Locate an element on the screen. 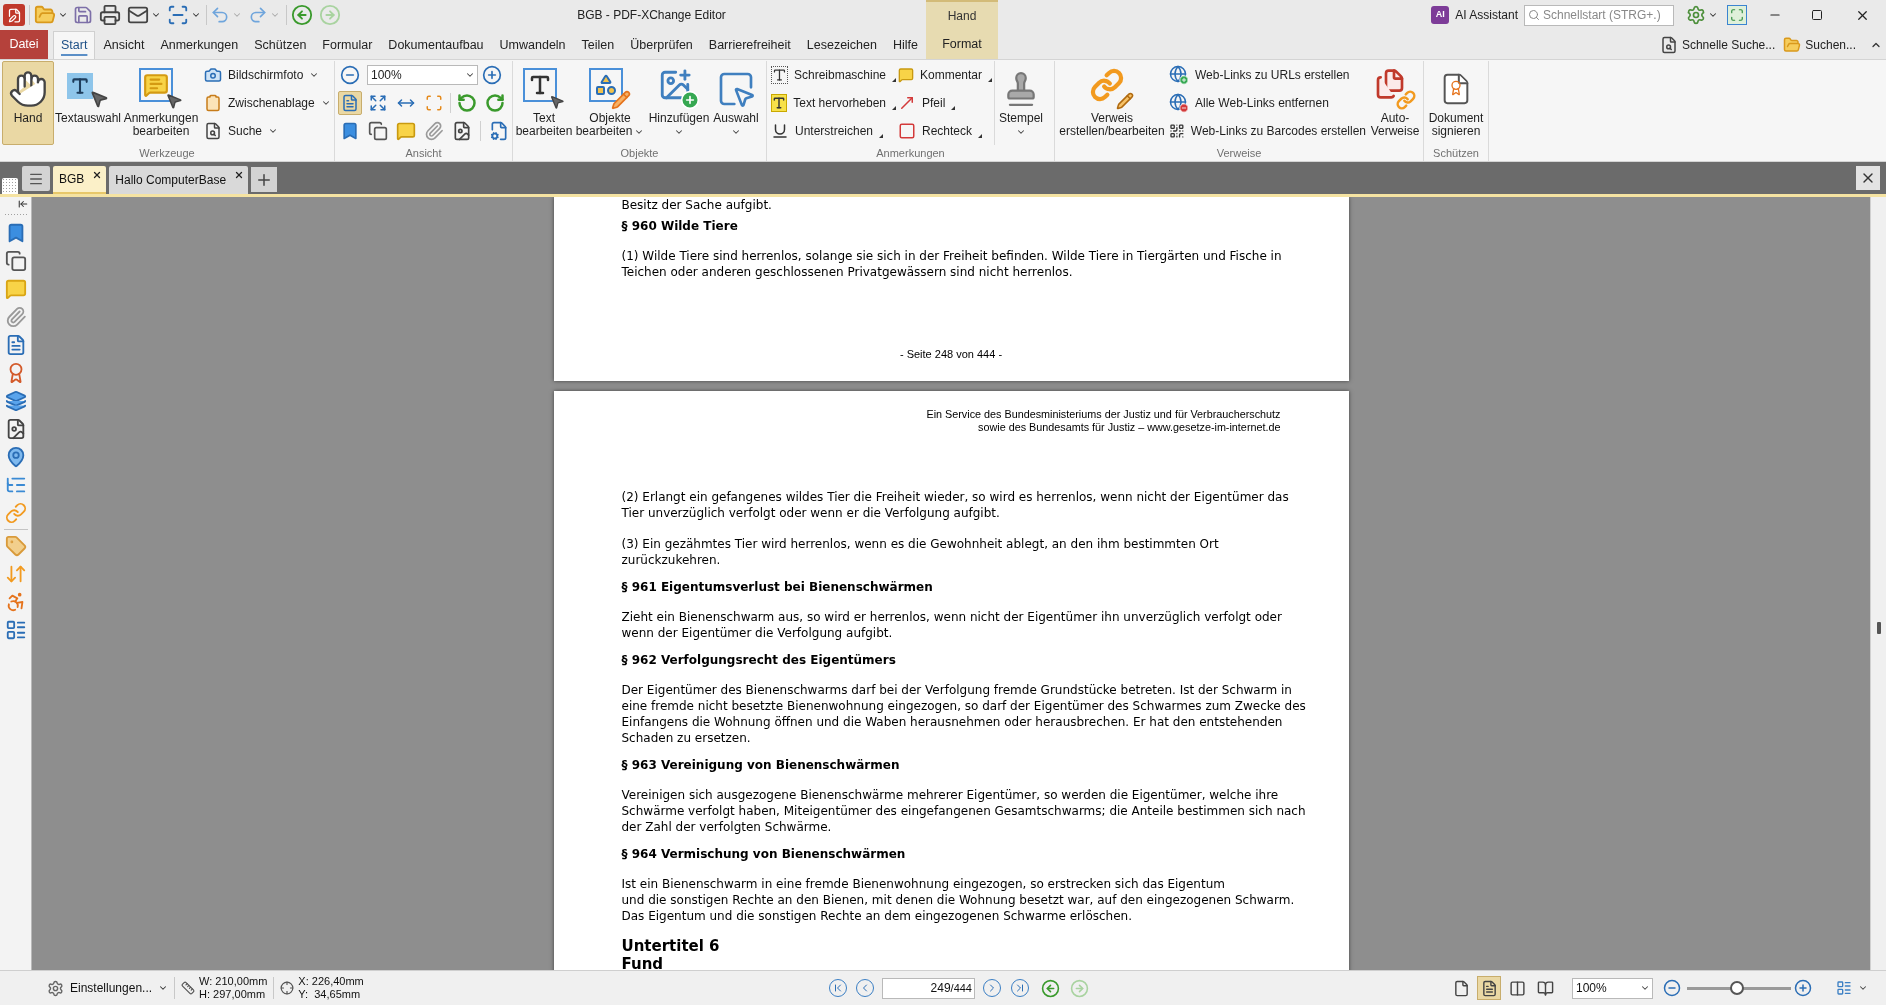 The width and height of the screenshot is (1886, 1005). scrollbar-thumb is located at coordinates (1878, 628).